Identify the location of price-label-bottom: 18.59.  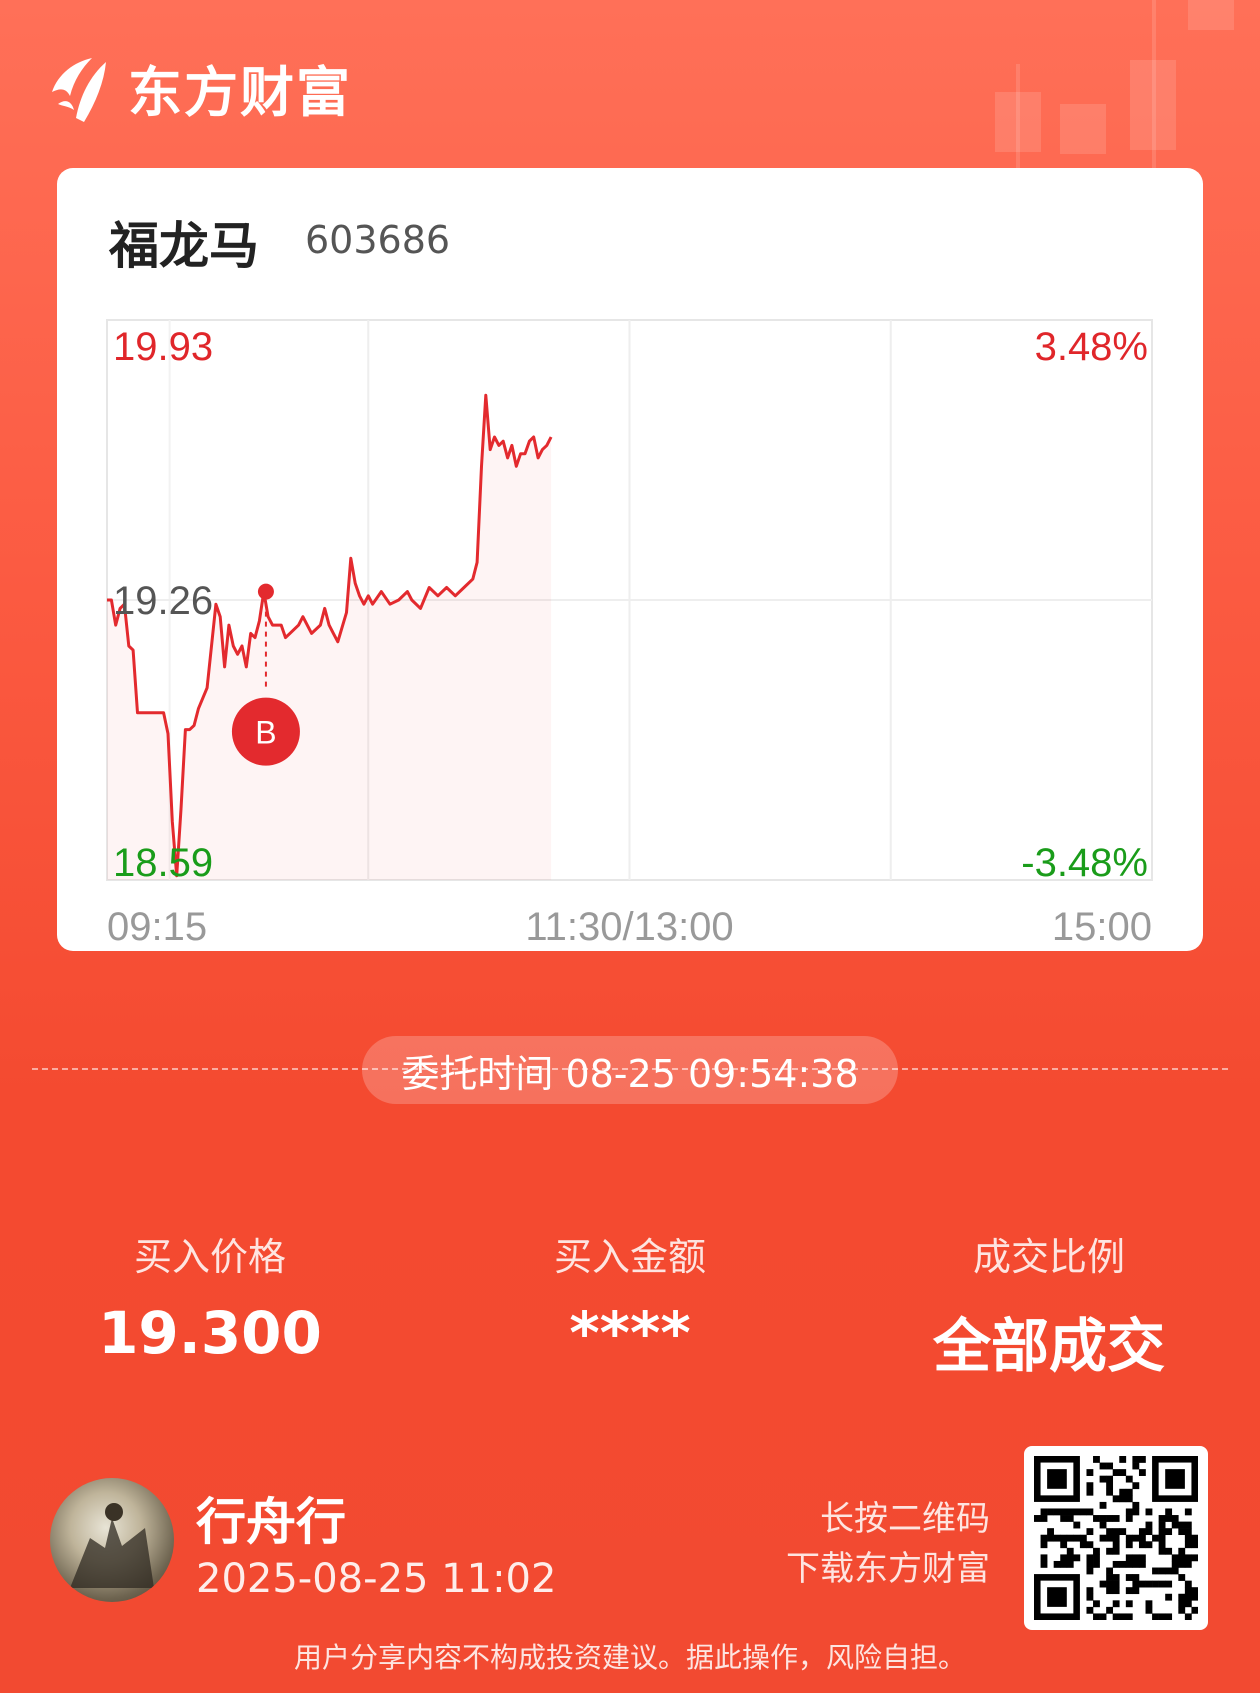
(163, 863).